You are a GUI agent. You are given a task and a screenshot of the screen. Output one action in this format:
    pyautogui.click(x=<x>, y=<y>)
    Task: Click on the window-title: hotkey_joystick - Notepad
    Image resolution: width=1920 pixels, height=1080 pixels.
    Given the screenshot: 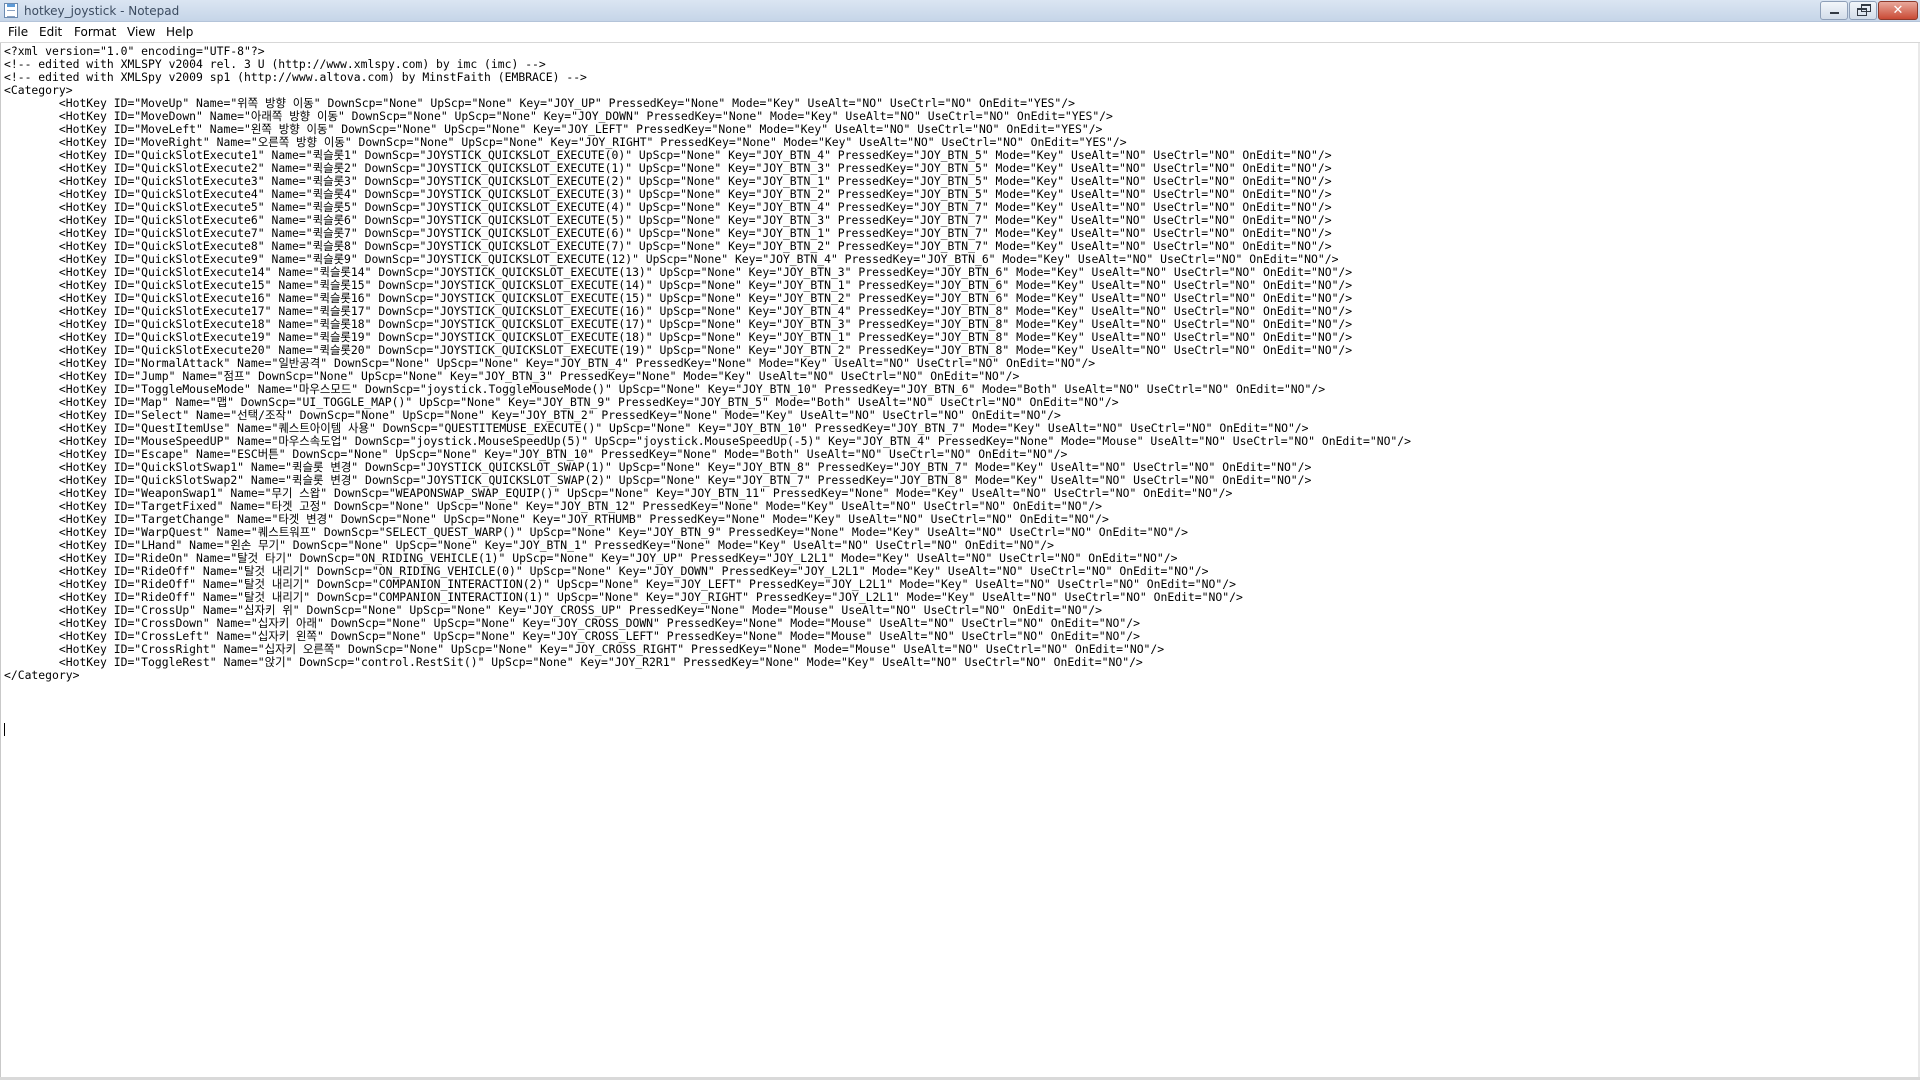 What is the action you would take?
    pyautogui.click(x=102, y=11)
    